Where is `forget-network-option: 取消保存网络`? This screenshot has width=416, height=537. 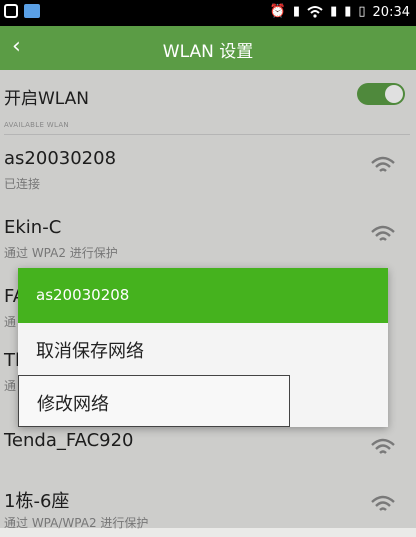 forget-network-option: 取消保存网络 is located at coordinates (203, 349).